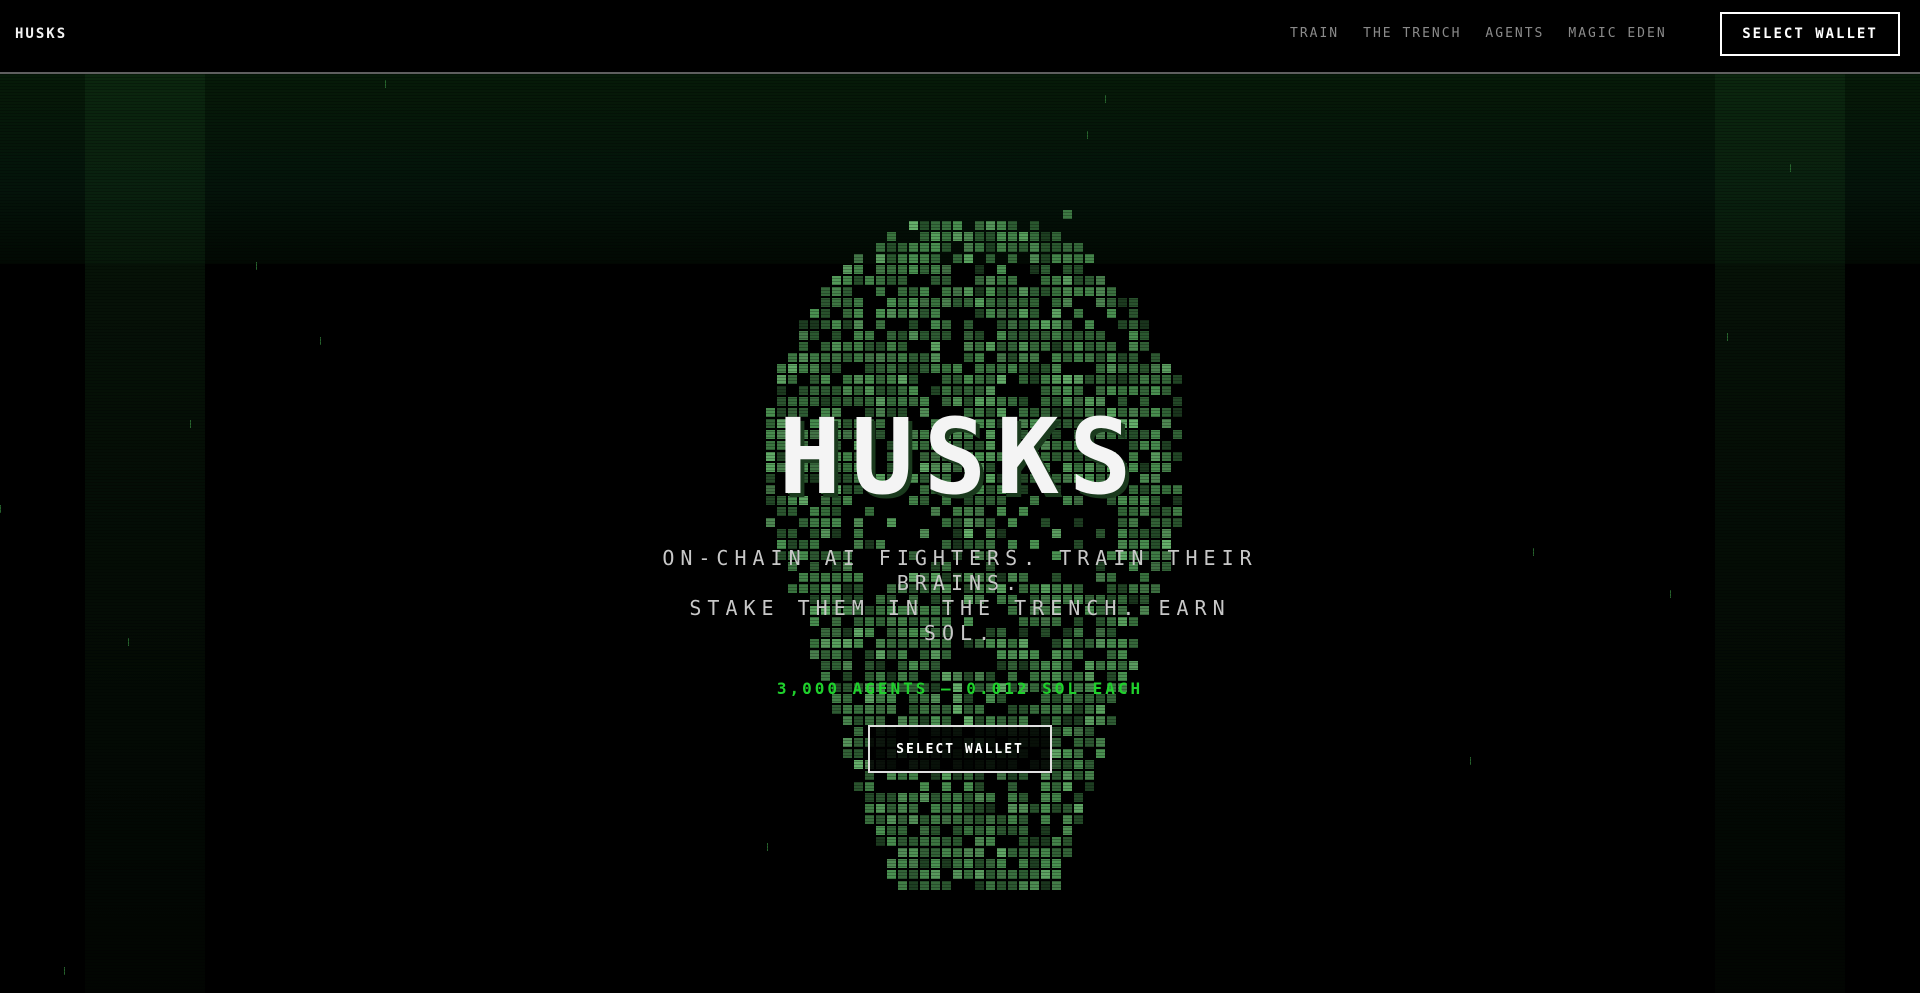 The height and width of the screenshot is (993, 1920). What do you see at coordinates (1514, 33) in the screenshot?
I see `nav-link-agents: AGENTS` at bounding box center [1514, 33].